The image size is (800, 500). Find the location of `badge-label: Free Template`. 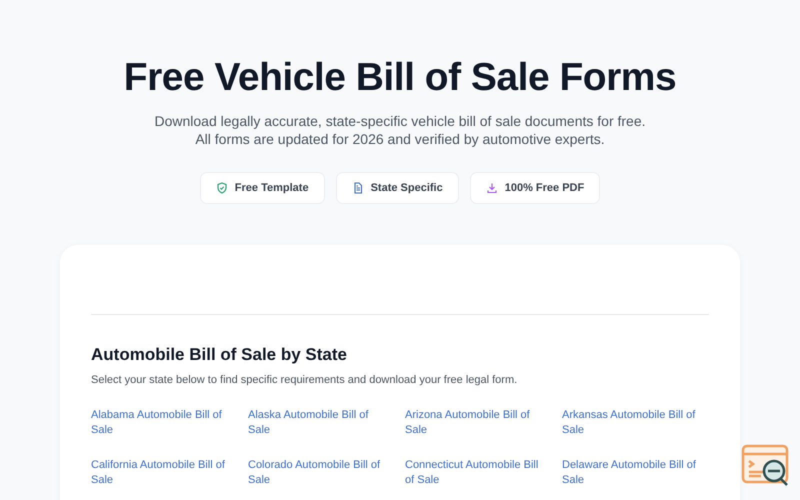

badge-label: Free Template is located at coordinates (271, 188).